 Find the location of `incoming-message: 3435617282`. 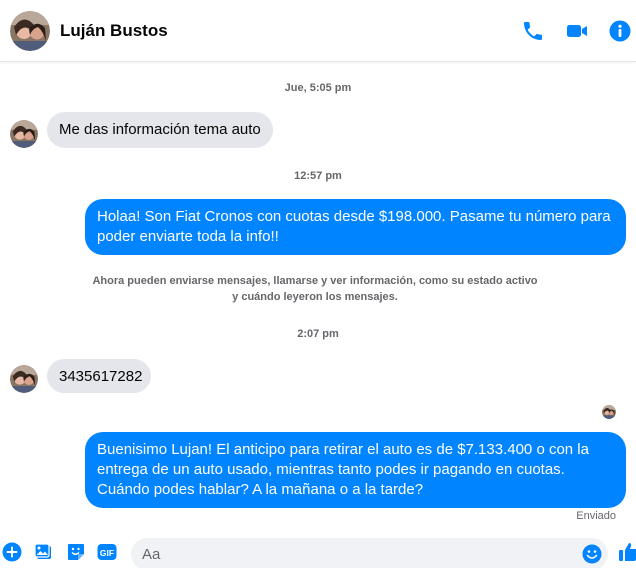

incoming-message: 3435617282 is located at coordinates (99, 376).